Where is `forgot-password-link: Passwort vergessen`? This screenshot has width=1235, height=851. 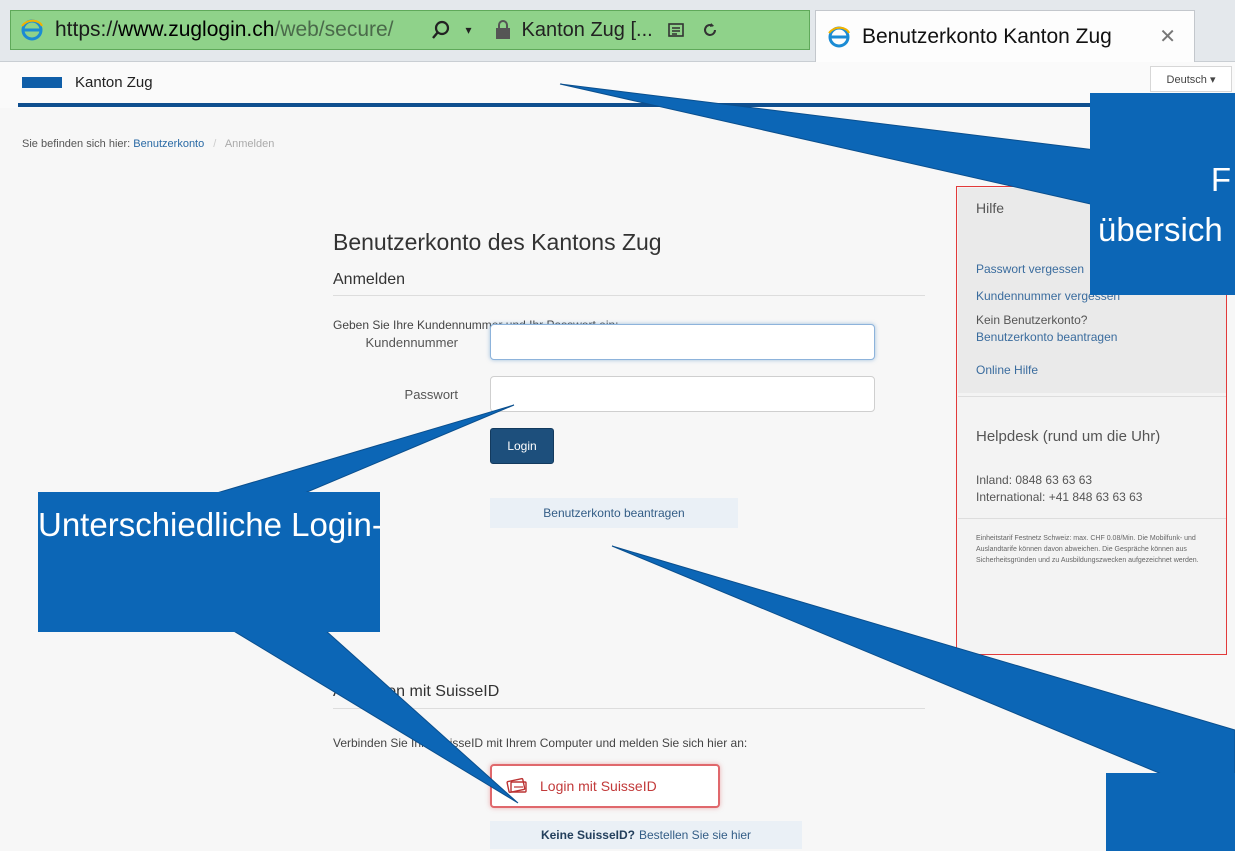
forgot-password-link: Passwort vergessen is located at coordinates (1030, 269).